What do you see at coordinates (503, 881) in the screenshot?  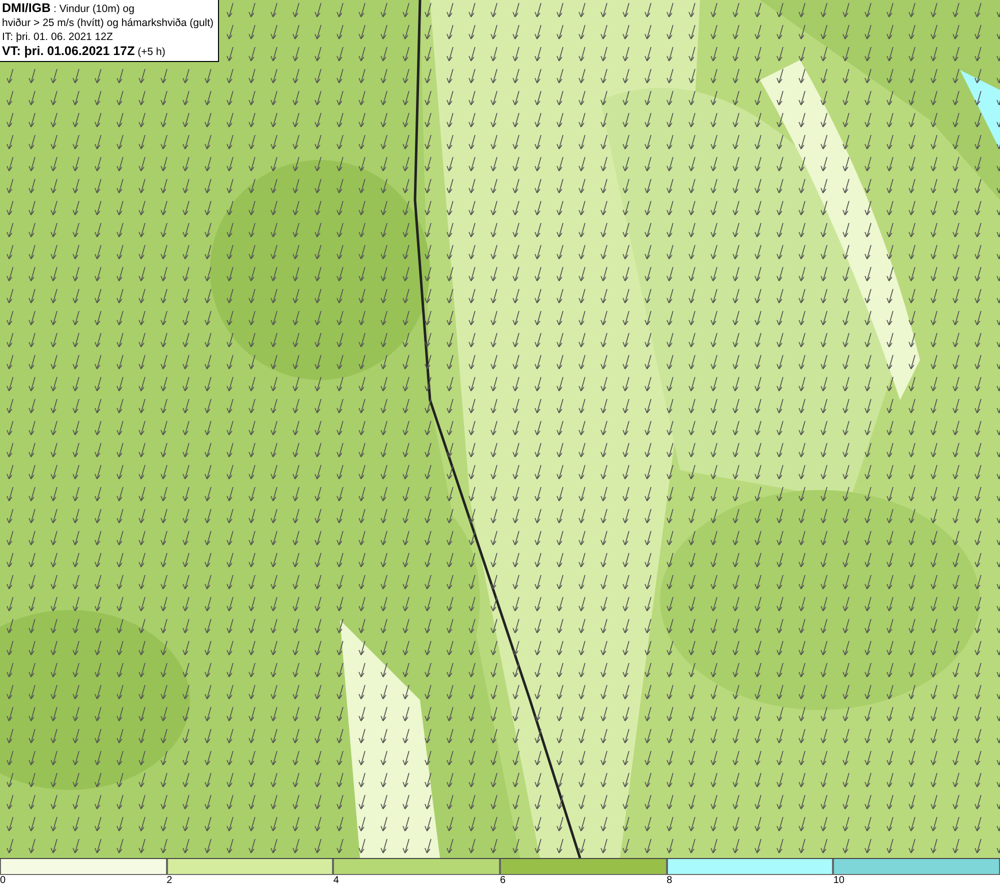 I see `scale-label: 6` at bounding box center [503, 881].